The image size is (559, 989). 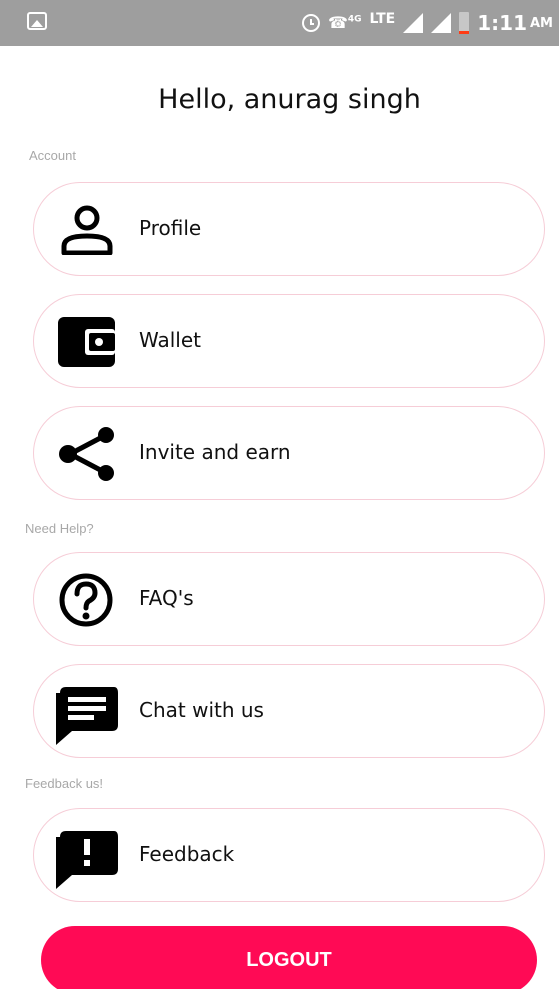 I want to click on invite-item: Invite and earn, so click(x=289, y=453).